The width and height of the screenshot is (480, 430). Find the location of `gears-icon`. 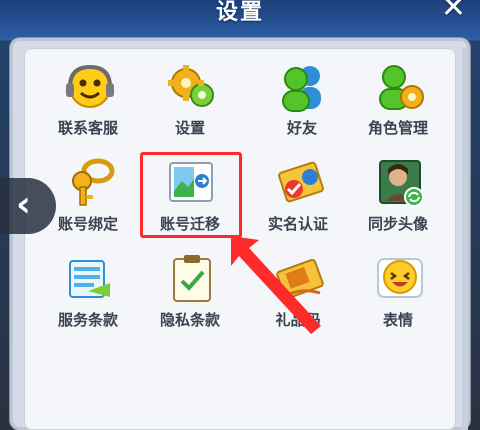

gears-icon is located at coordinates (192, 87).